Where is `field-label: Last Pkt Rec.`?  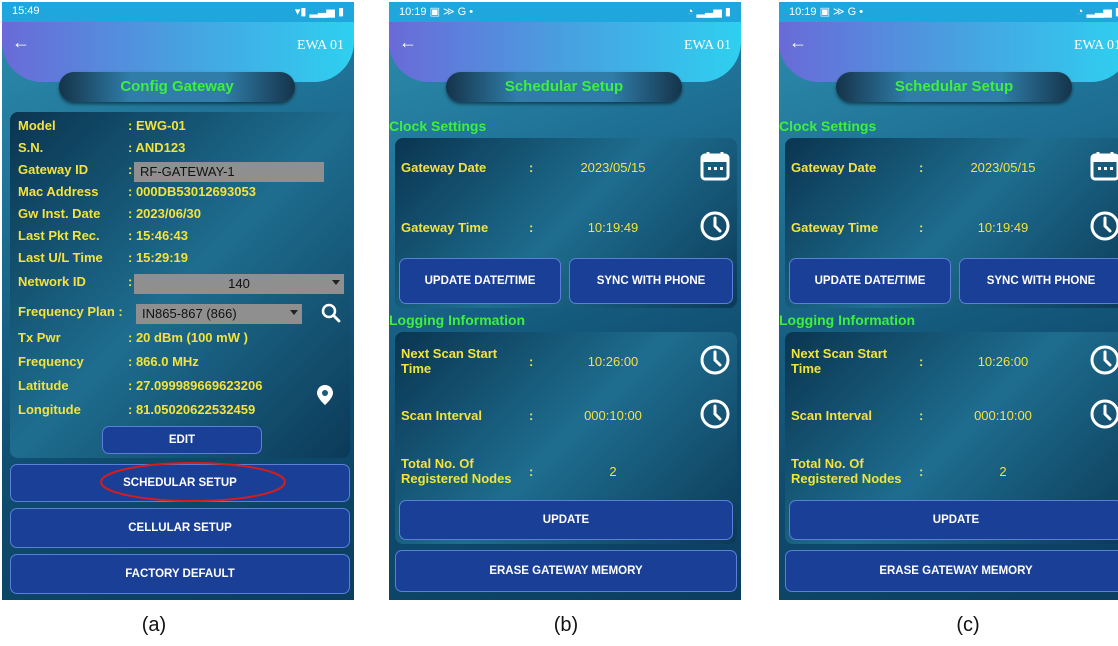
field-label: Last Pkt Rec. is located at coordinates (59, 235).